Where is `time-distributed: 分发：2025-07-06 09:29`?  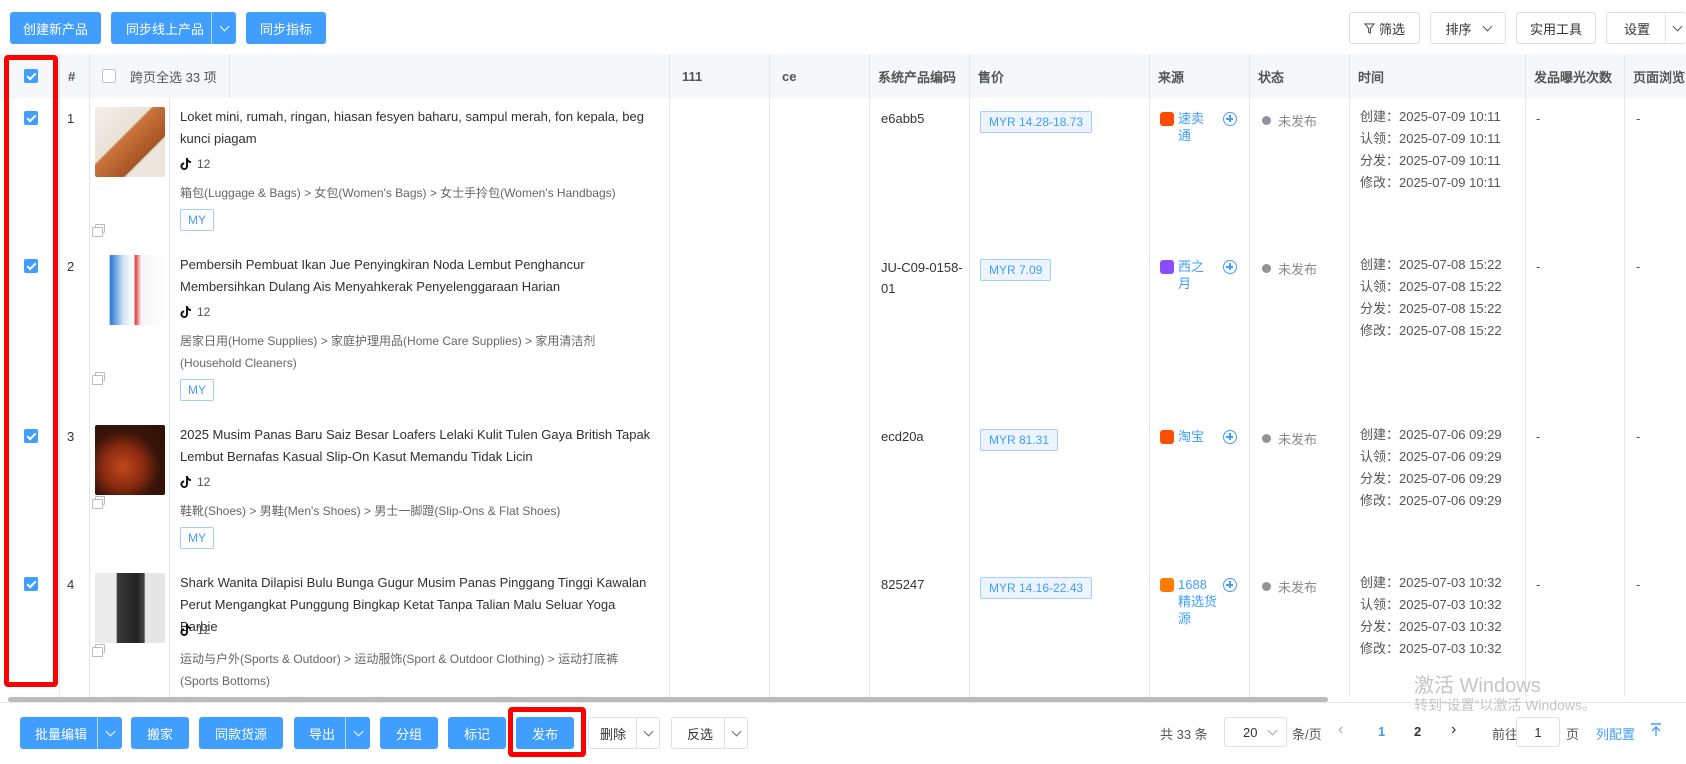 time-distributed: 分发：2025-07-06 09:29 is located at coordinates (1431, 478).